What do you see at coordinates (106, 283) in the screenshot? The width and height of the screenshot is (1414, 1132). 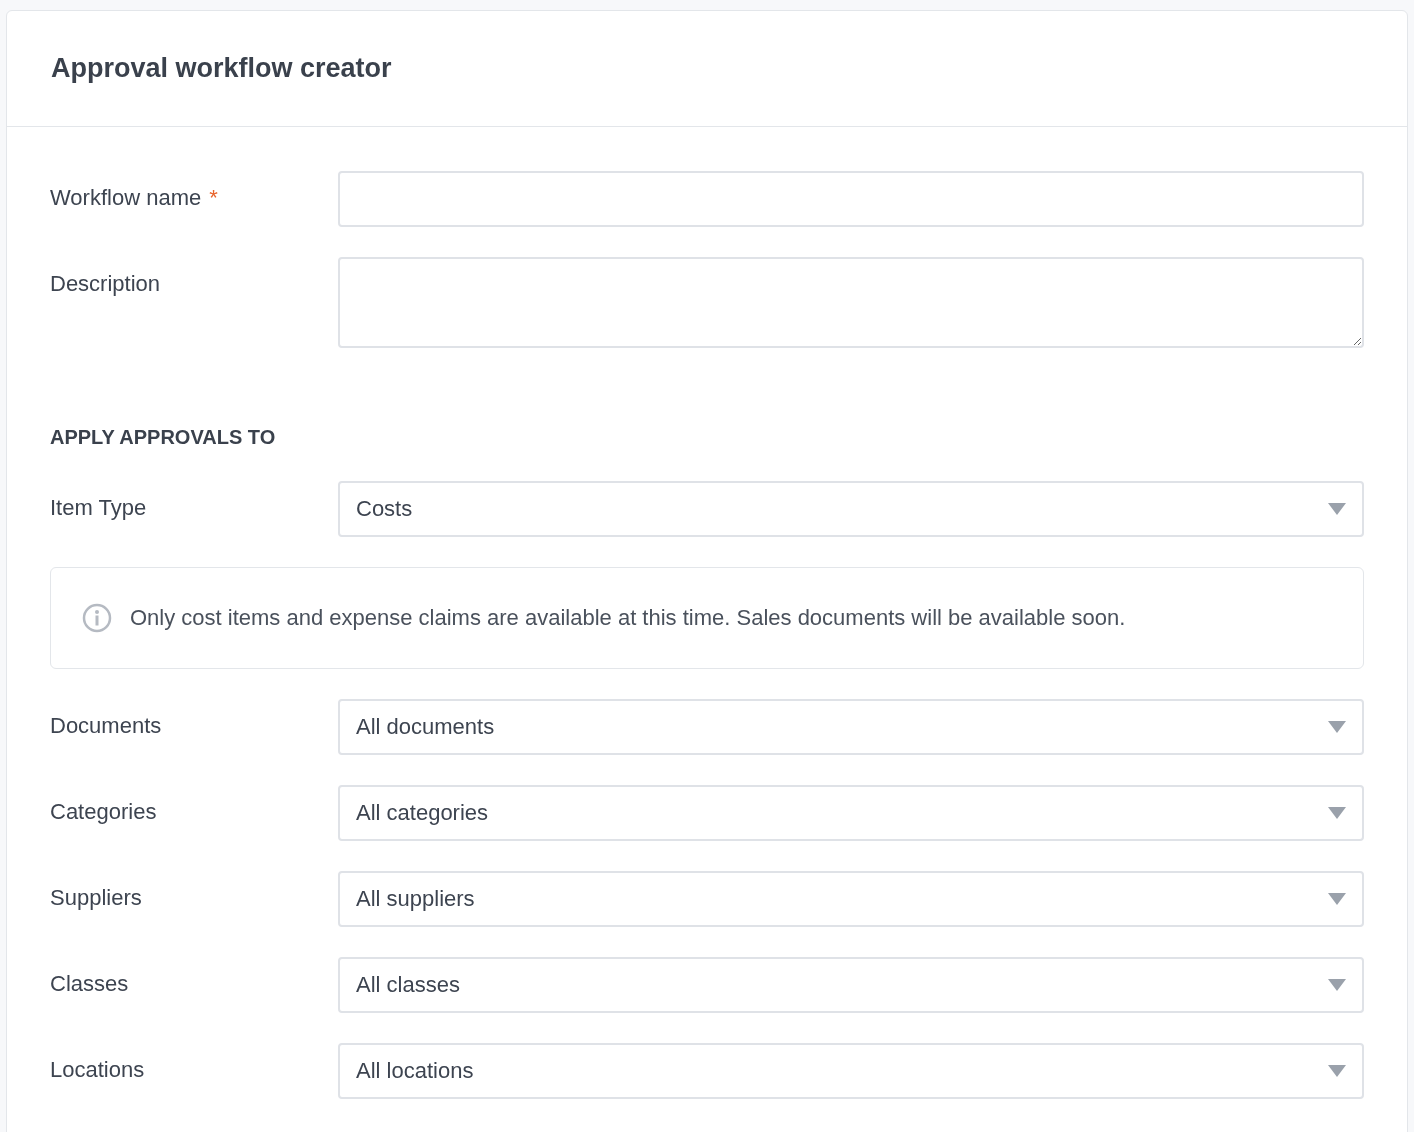 I see `field-label: Description` at bounding box center [106, 283].